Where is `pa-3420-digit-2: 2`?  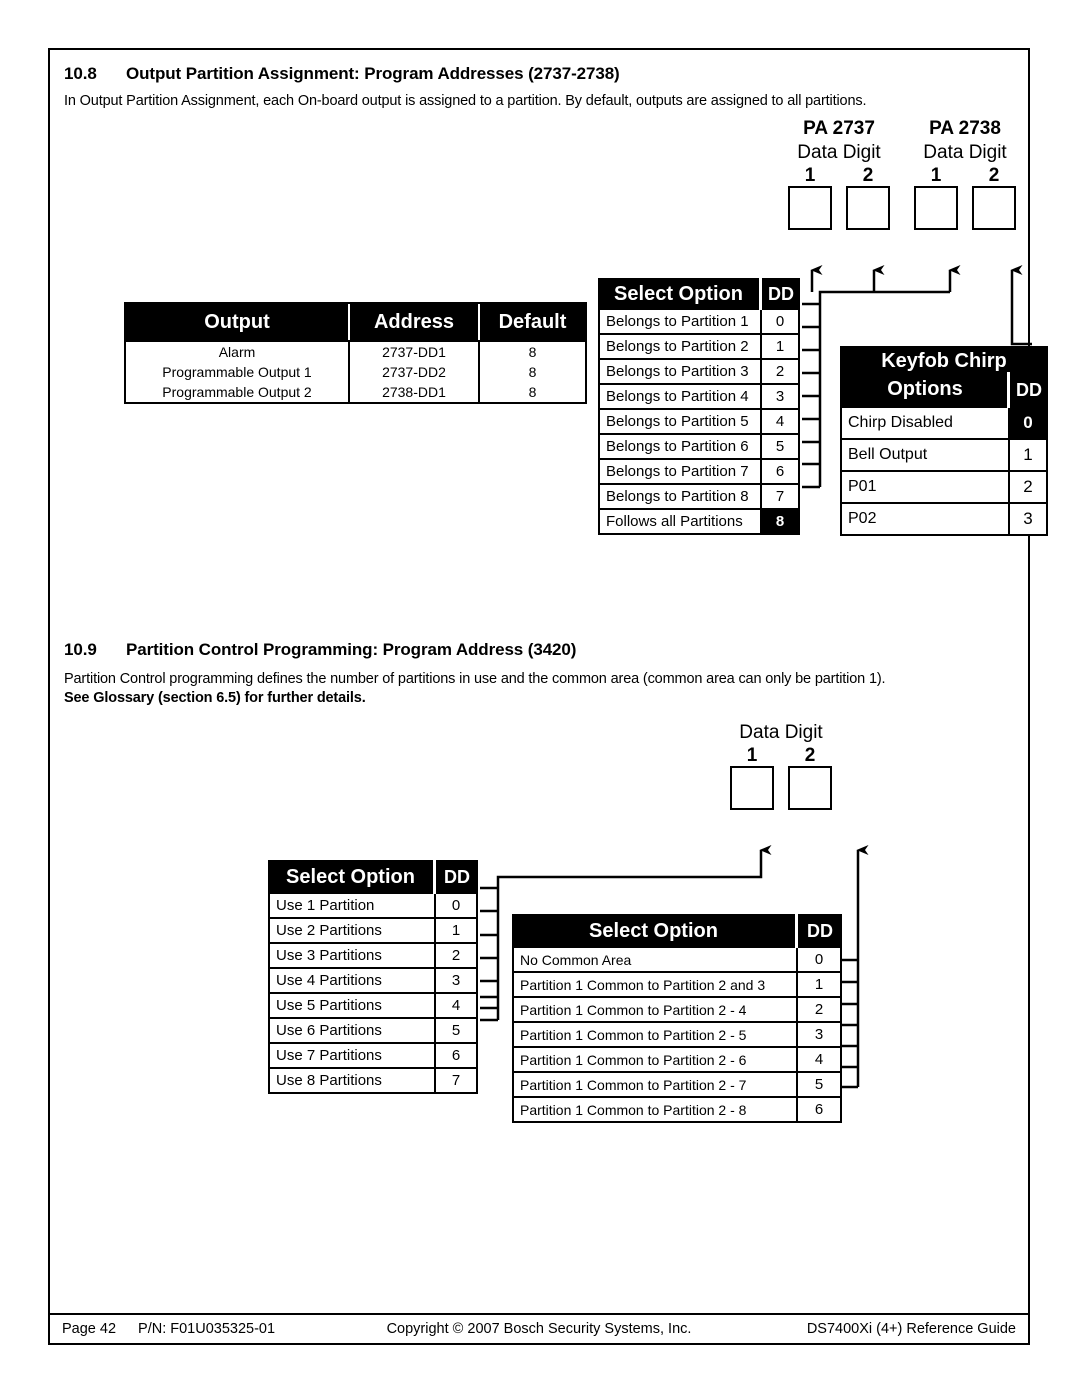 pa-3420-digit-2: 2 is located at coordinates (810, 778).